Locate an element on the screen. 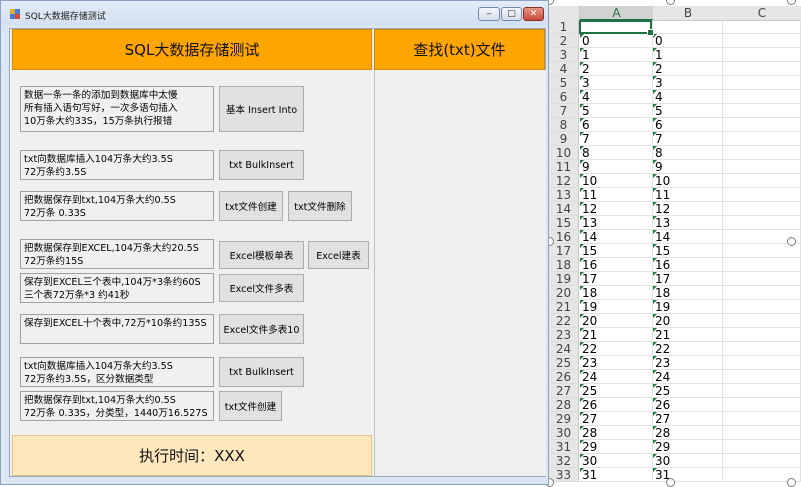  cell-a: 21 is located at coordinates (616, 335).